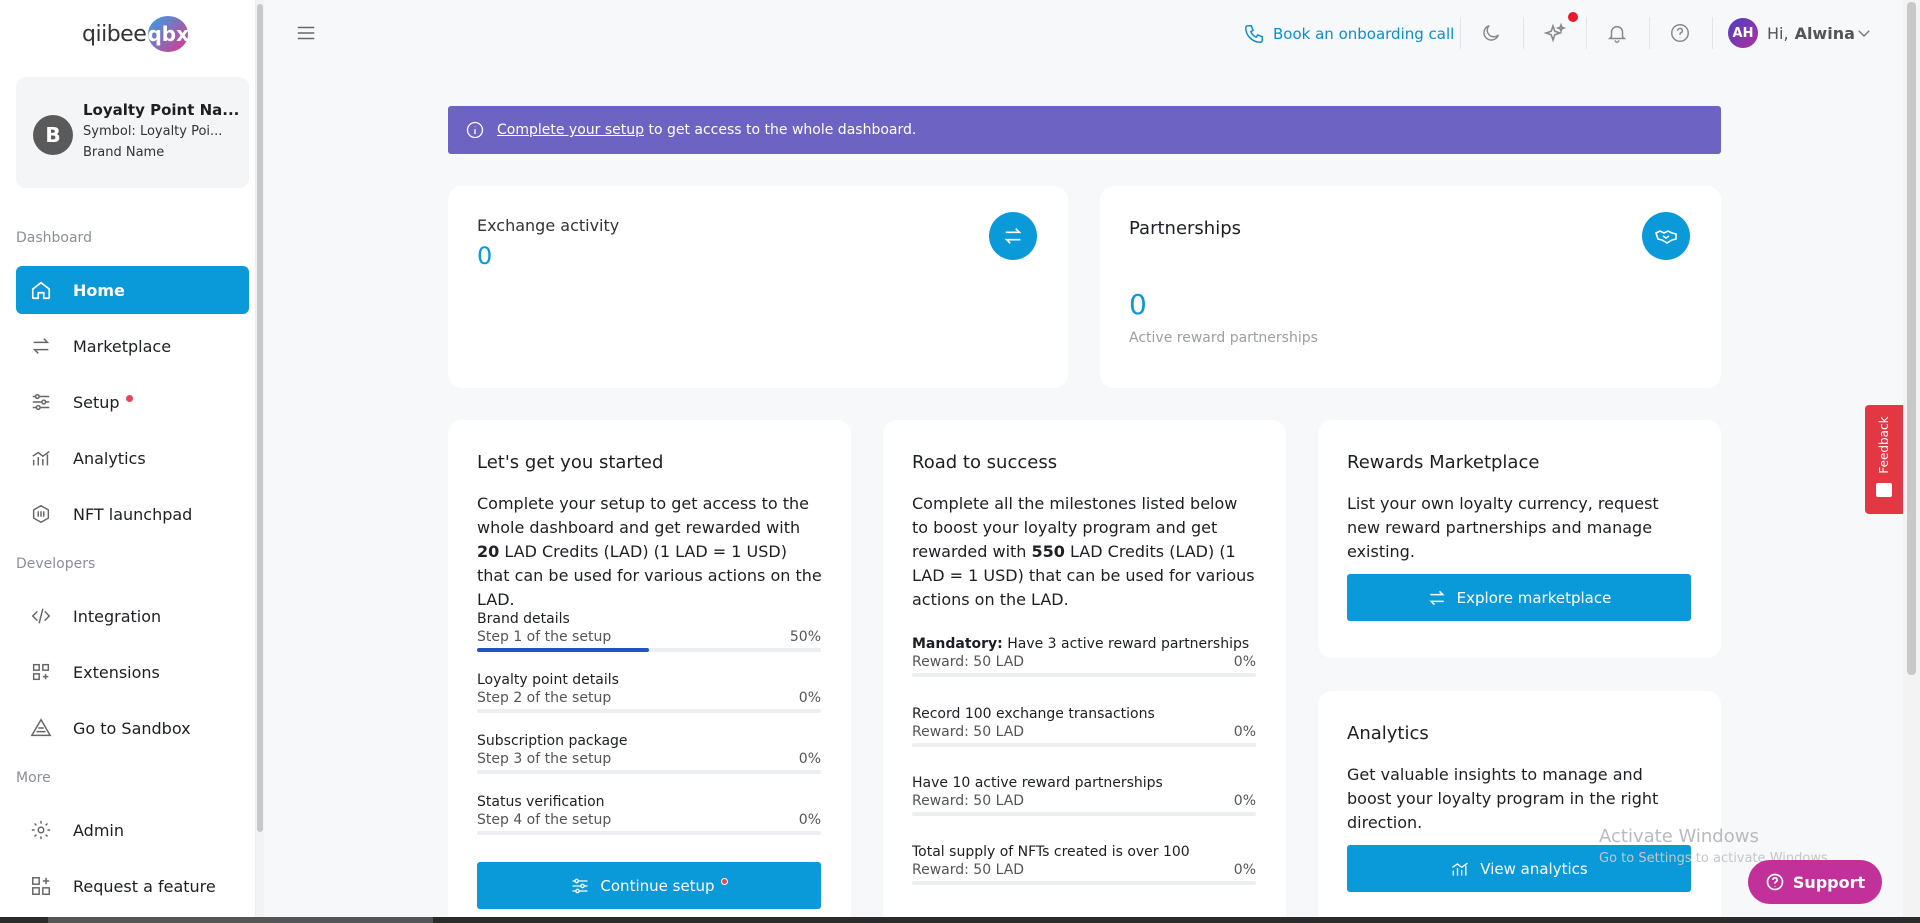 The width and height of the screenshot is (1920, 923). What do you see at coordinates (649, 631) in the screenshot?
I see `setup-step: Brand details Step 1 of the setup 50%` at bounding box center [649, 631].